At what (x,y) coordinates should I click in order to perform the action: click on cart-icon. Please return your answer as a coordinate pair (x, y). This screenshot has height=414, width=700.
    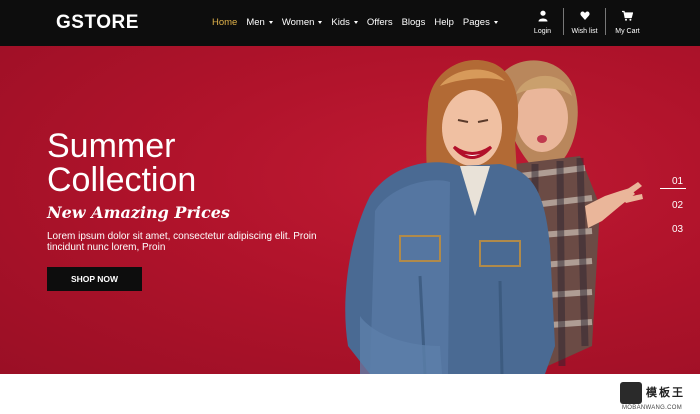
    Looking at the image, I should click on (627, 15).